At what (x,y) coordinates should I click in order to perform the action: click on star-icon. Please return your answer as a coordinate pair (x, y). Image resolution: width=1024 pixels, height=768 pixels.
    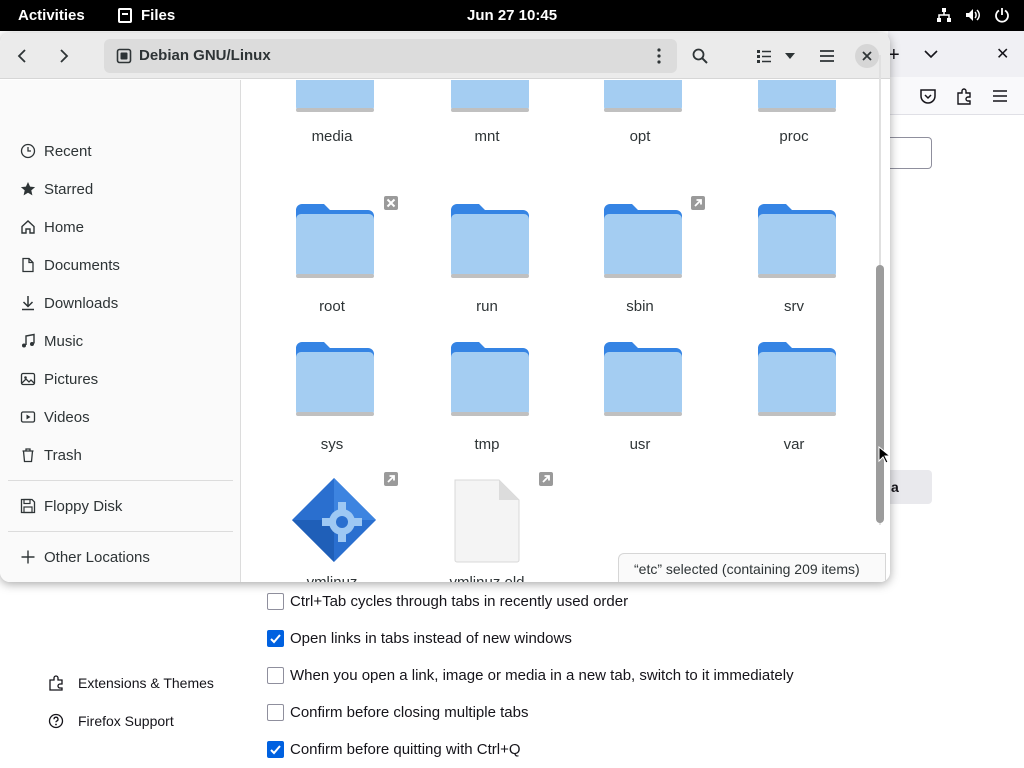
    Looking at the image, I should click on (28, 189).